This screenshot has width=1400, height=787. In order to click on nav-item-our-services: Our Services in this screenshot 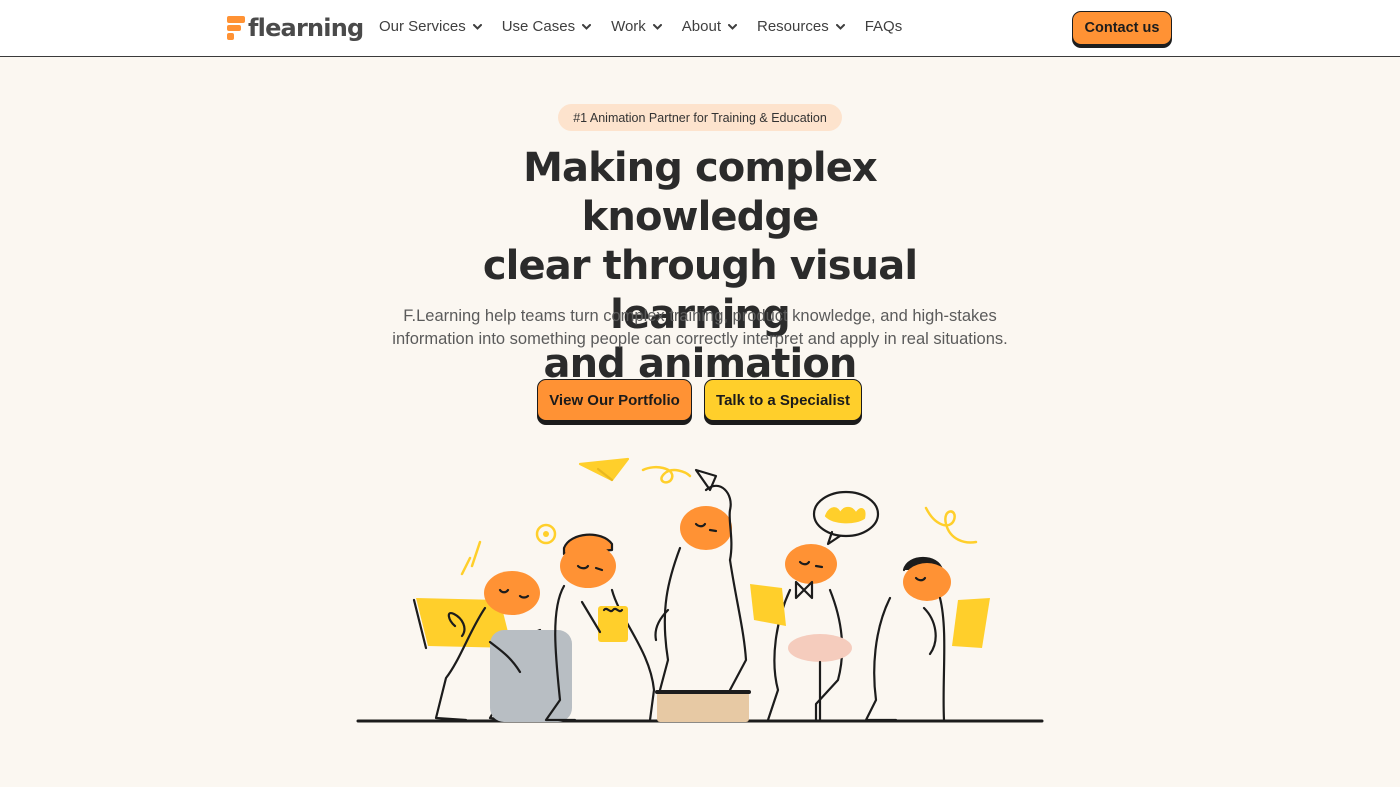, I will do `click(430, 26)`.